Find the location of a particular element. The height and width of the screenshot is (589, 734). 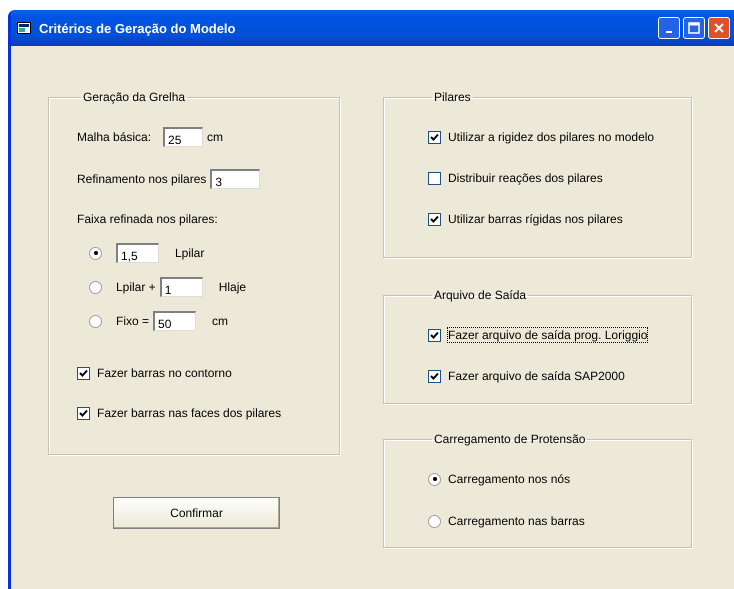

checkbox-label: Fazer arquivo de saída prog. Loriggio is located at coordinates (548, 335).